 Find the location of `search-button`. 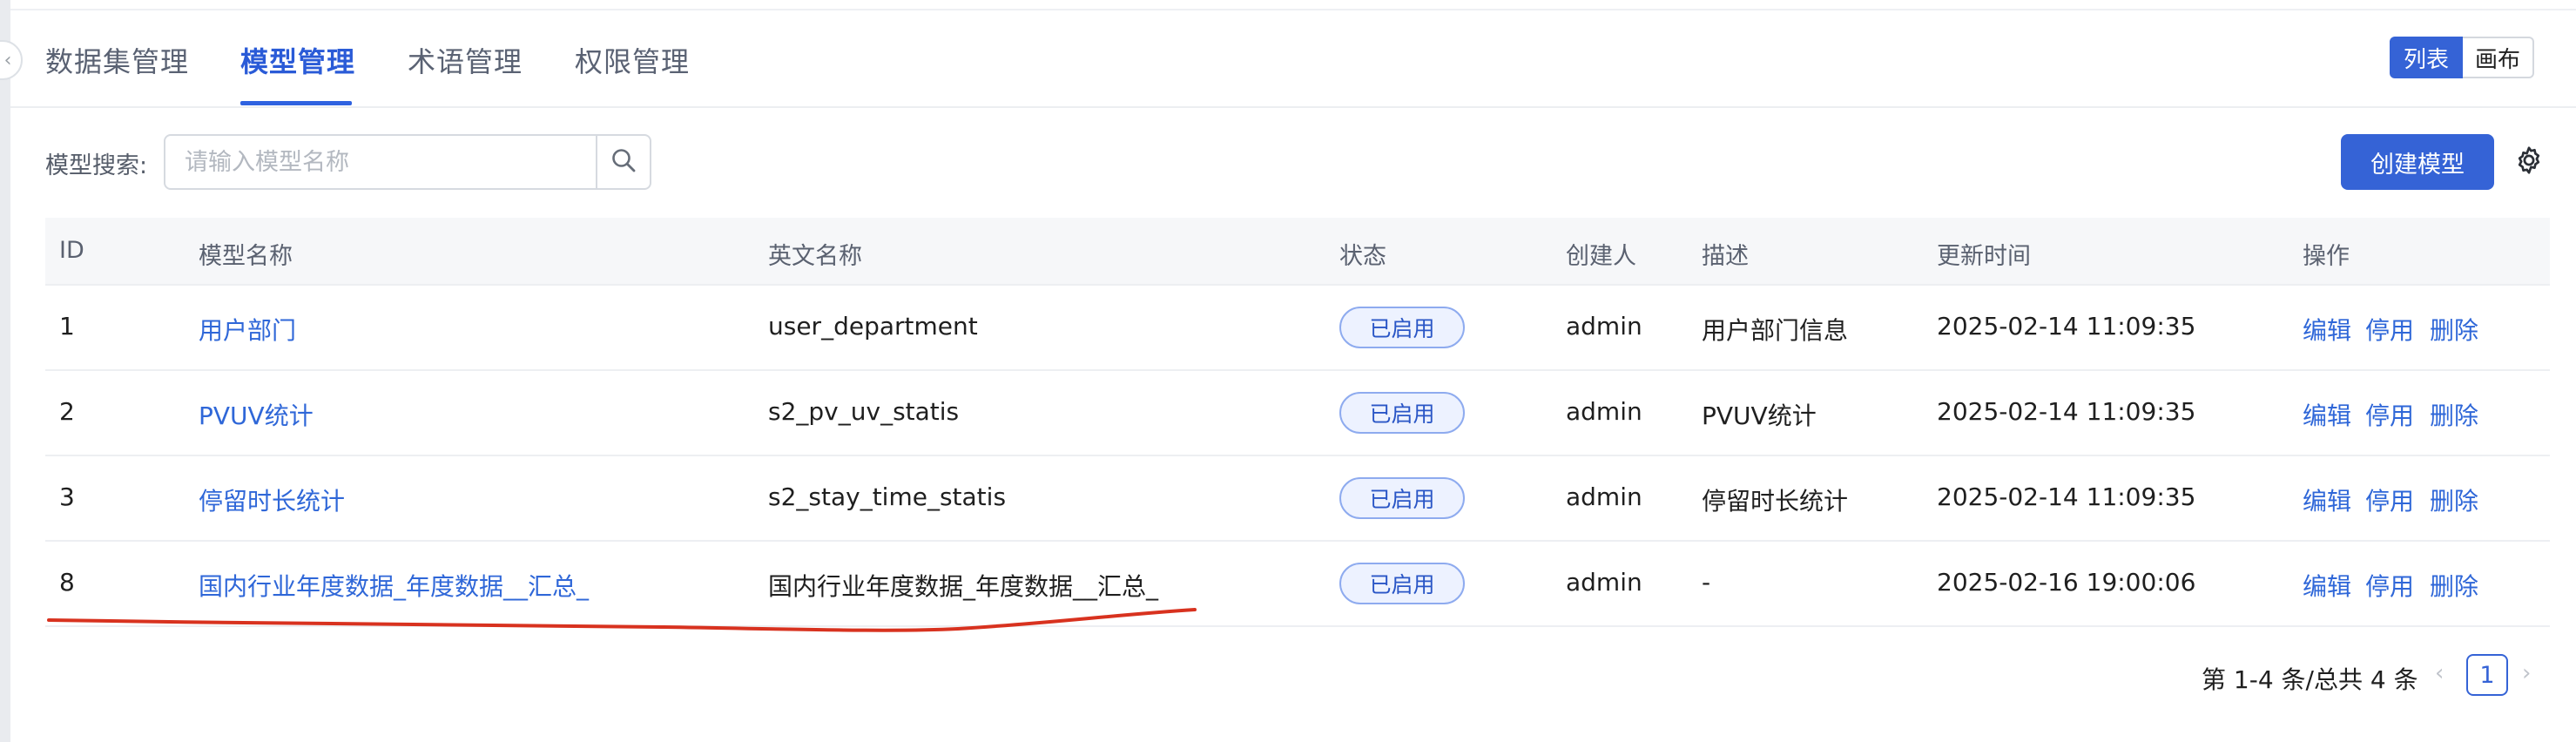

search-button is located at coordinates (623, 162).